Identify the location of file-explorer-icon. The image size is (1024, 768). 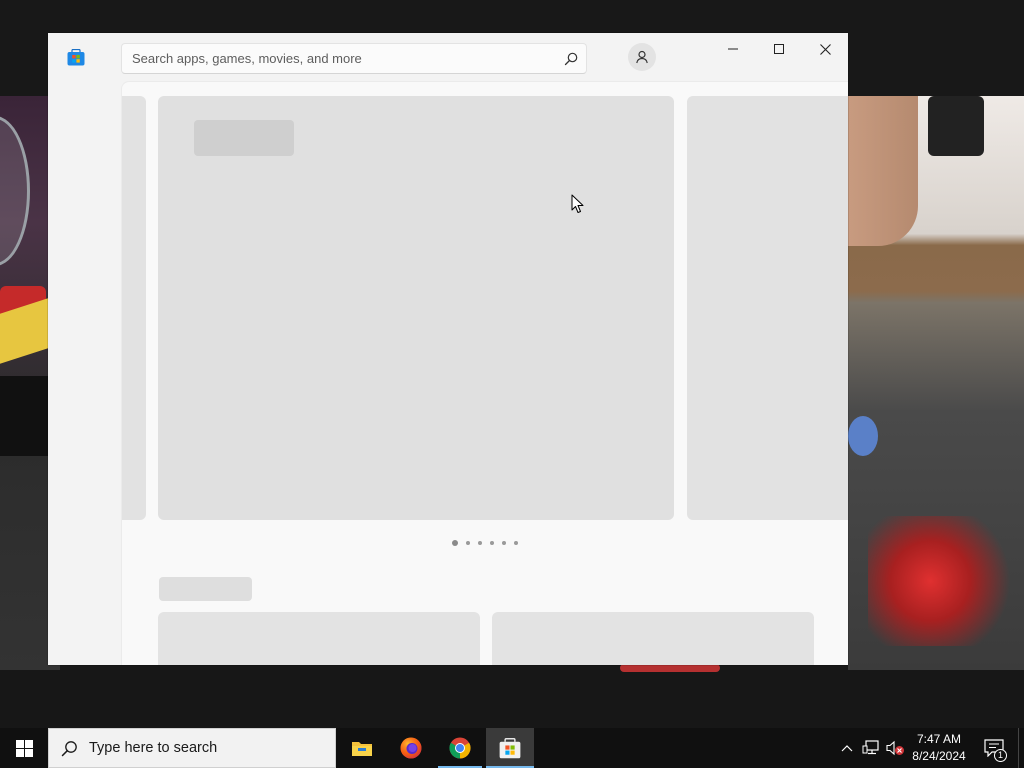
(362, 749).